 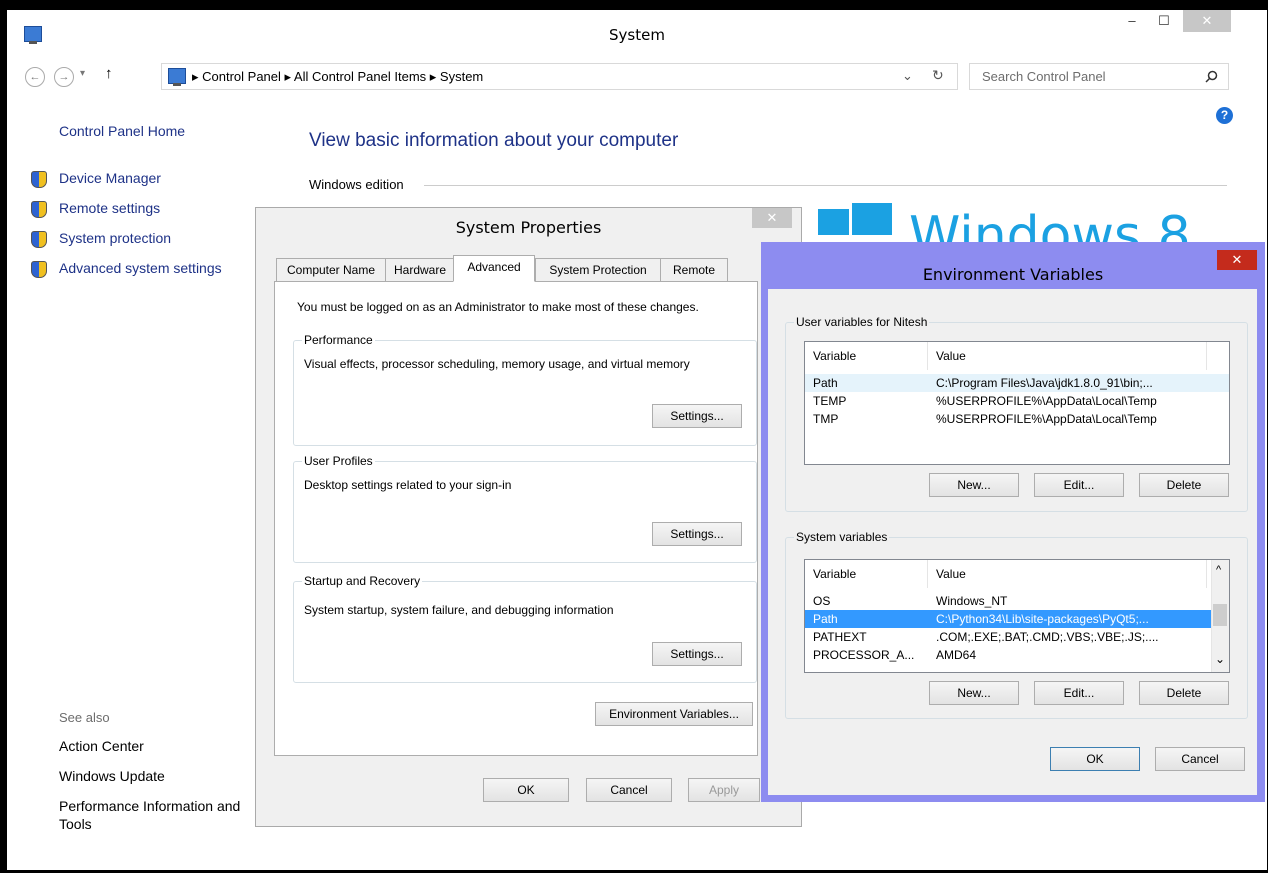 I want to click on divider, so click(x=825, y=185).